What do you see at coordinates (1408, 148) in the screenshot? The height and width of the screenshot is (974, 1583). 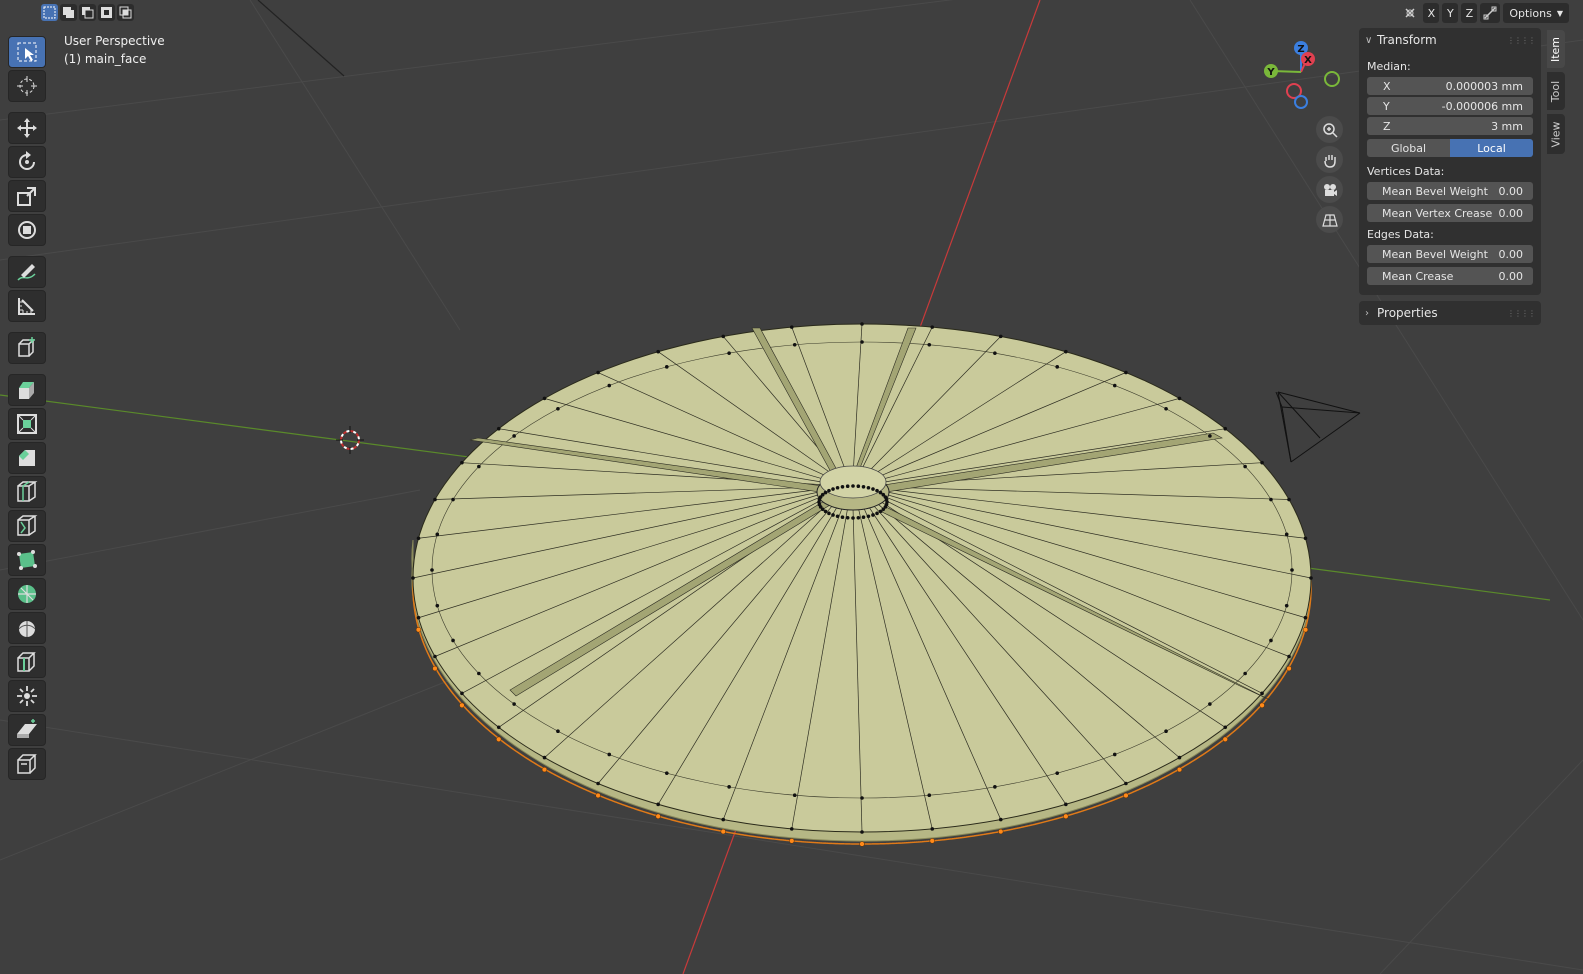 I see `global-button: Global` at bounding box center [1408, 148].